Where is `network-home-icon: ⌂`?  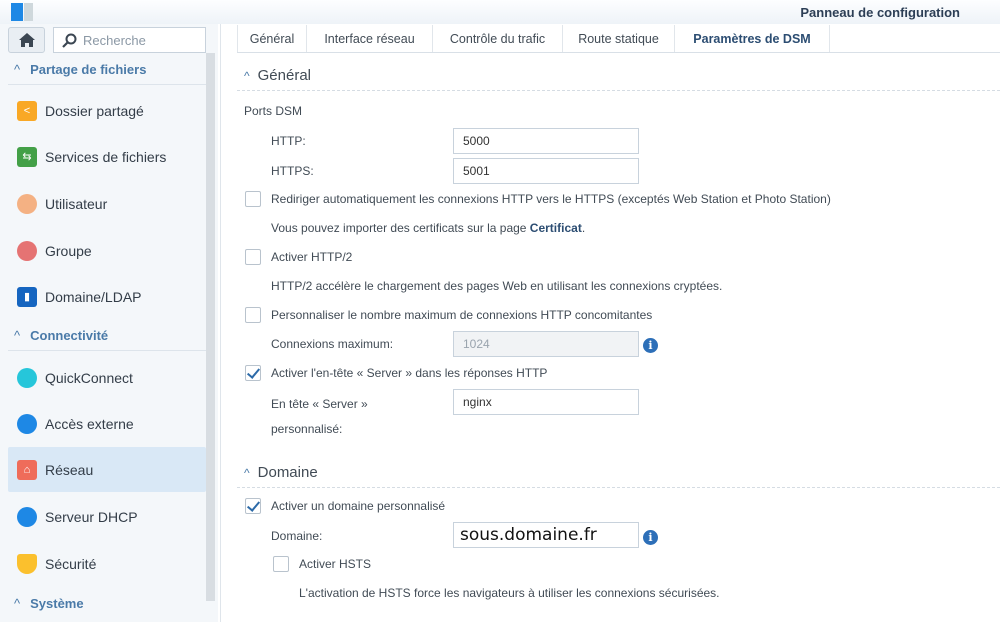
network-home-icon: ⌂ is located at coordinates (27, 469).